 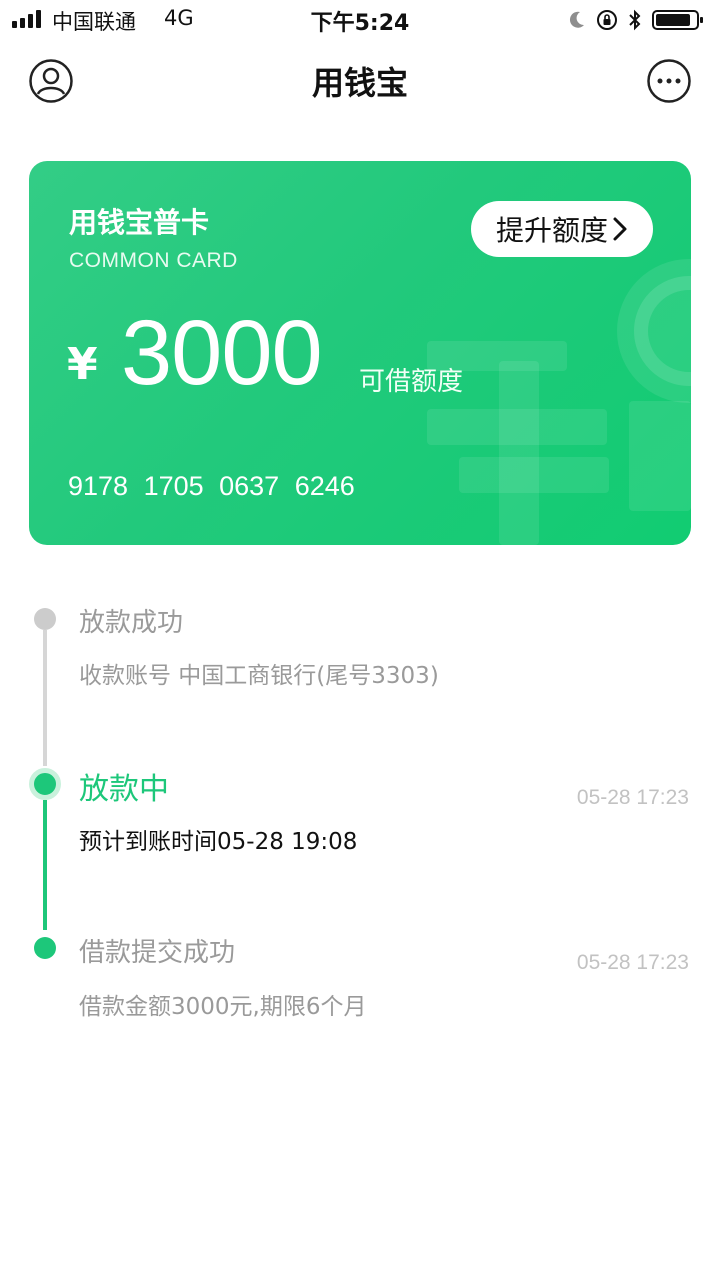 What do you see at coordinates (218, 842) in the screenshot?
I see `timeline-step-desc: 预计到账时间05-28 19:08` at bounding box center [218, 842].